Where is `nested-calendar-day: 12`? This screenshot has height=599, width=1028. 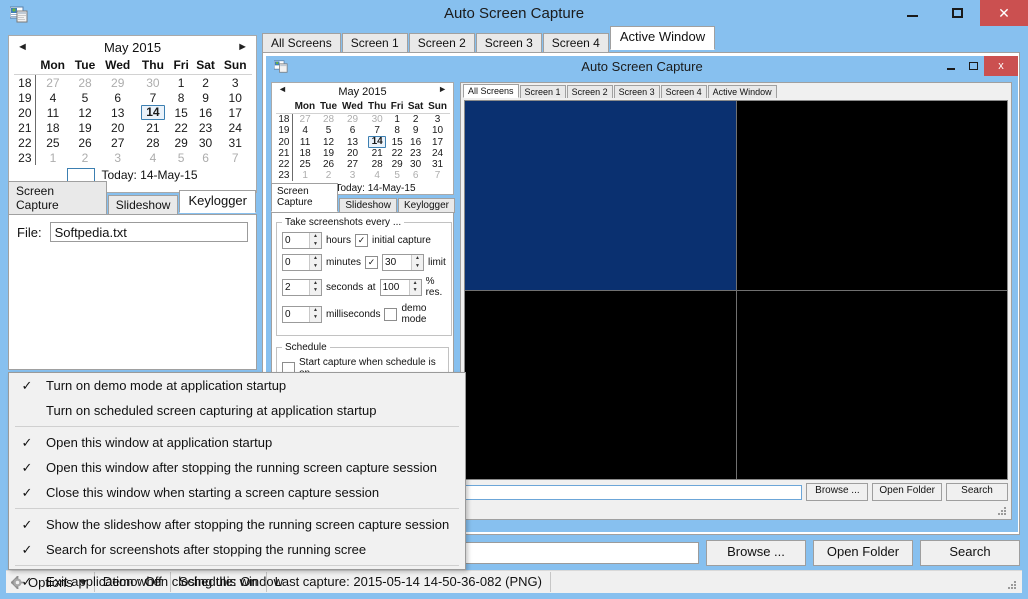
nested-calendar-day: 12 is located at coordinates (329, 142).